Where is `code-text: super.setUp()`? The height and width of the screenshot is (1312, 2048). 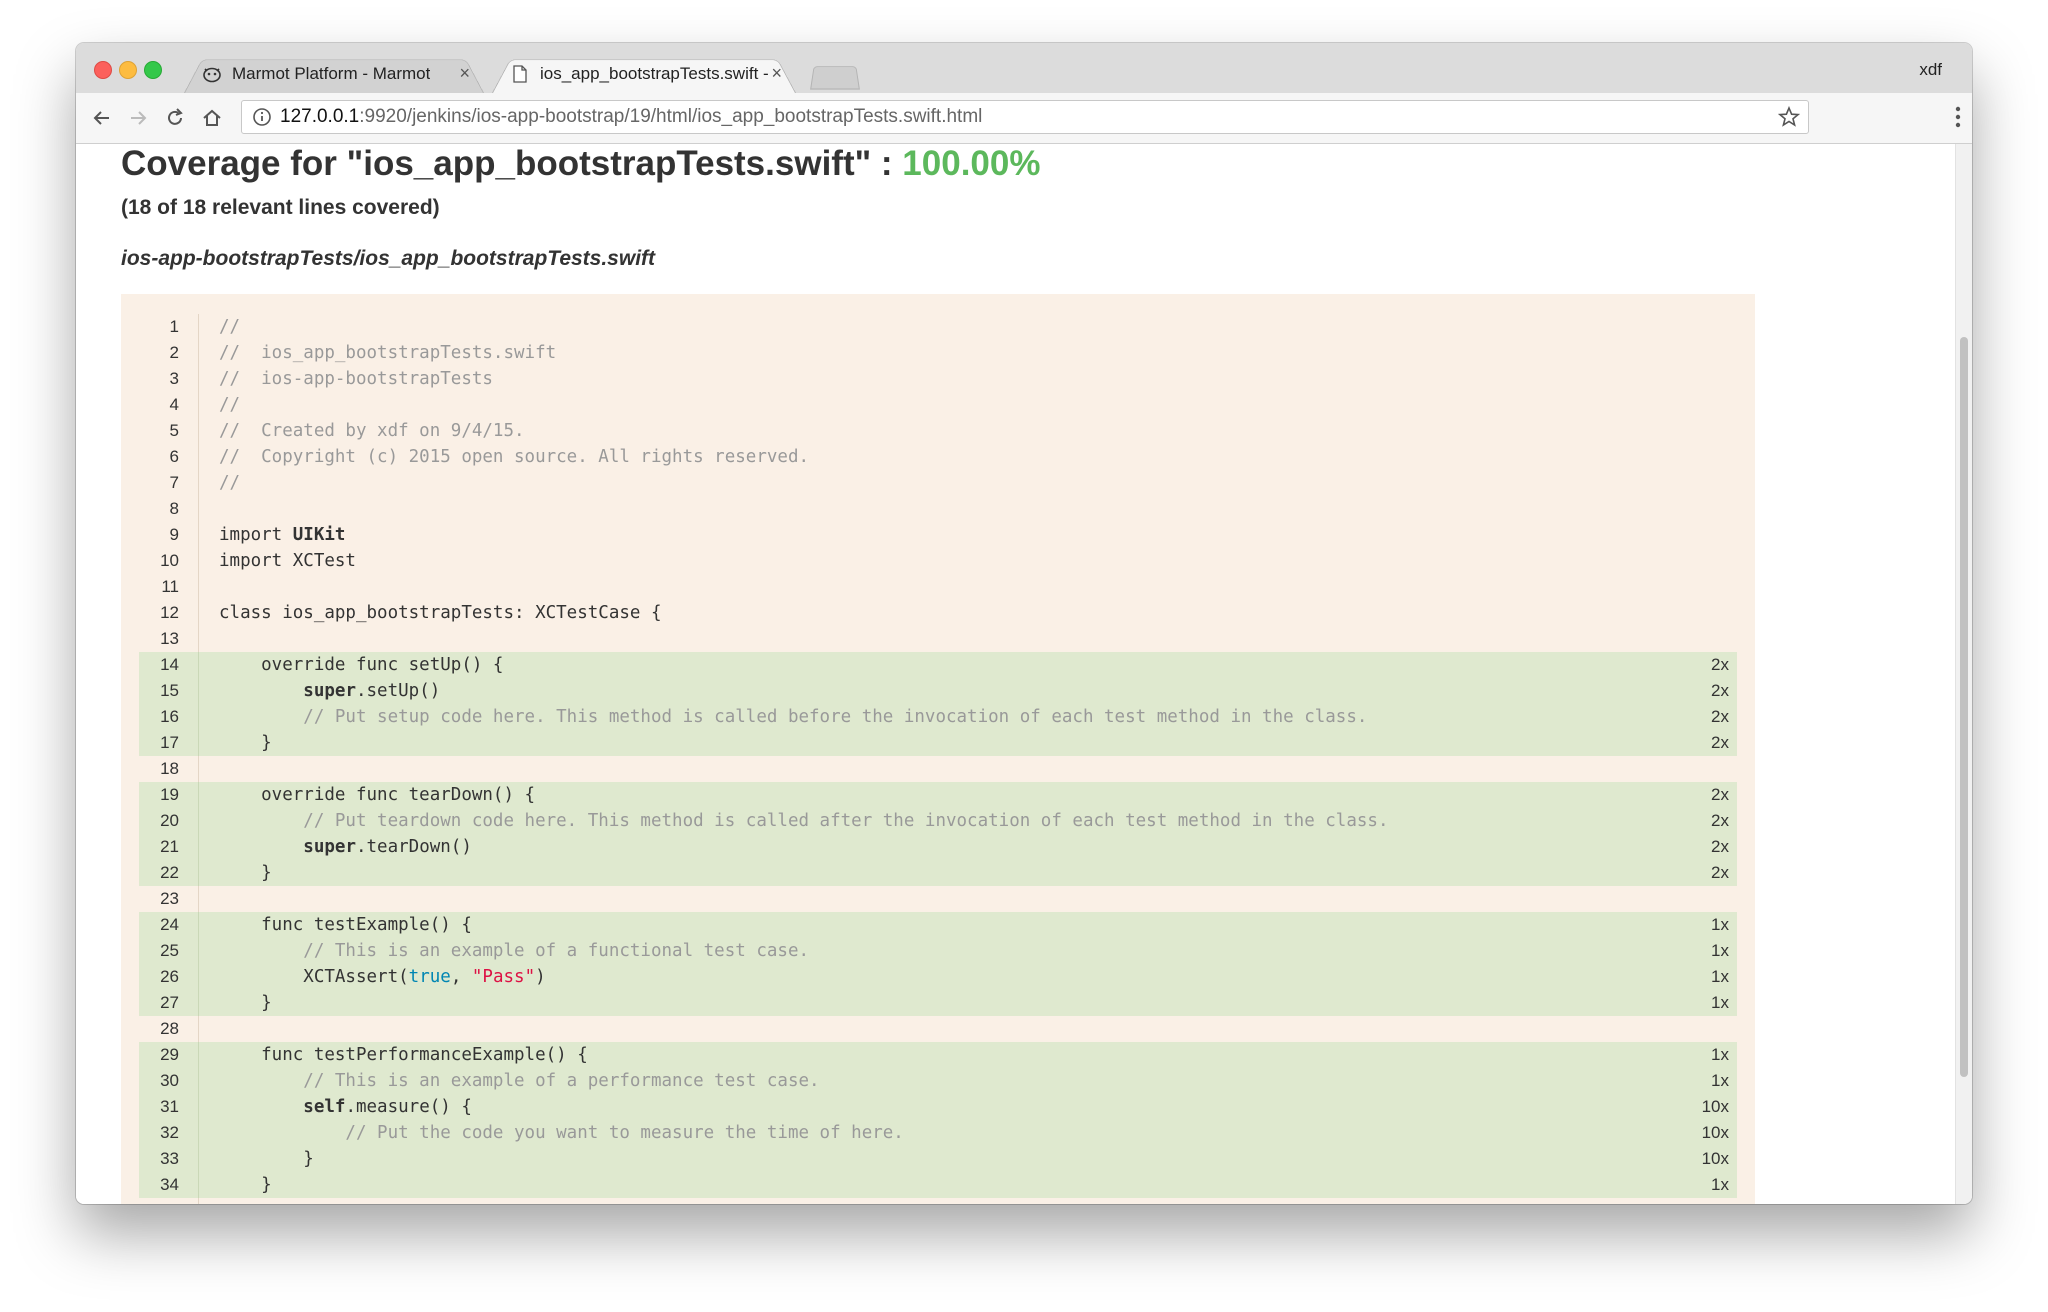
code-text: super.setUp() is located at coordinates (329, 691).